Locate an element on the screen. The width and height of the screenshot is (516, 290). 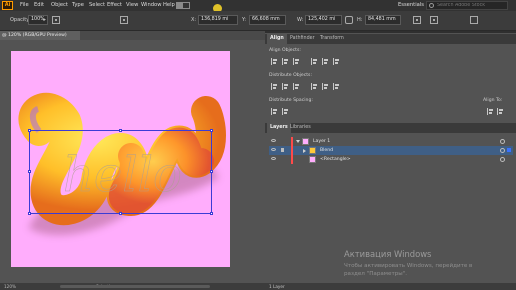
windows-activation-line2: раздел "Параметры". is located at coordinates (376, 274).